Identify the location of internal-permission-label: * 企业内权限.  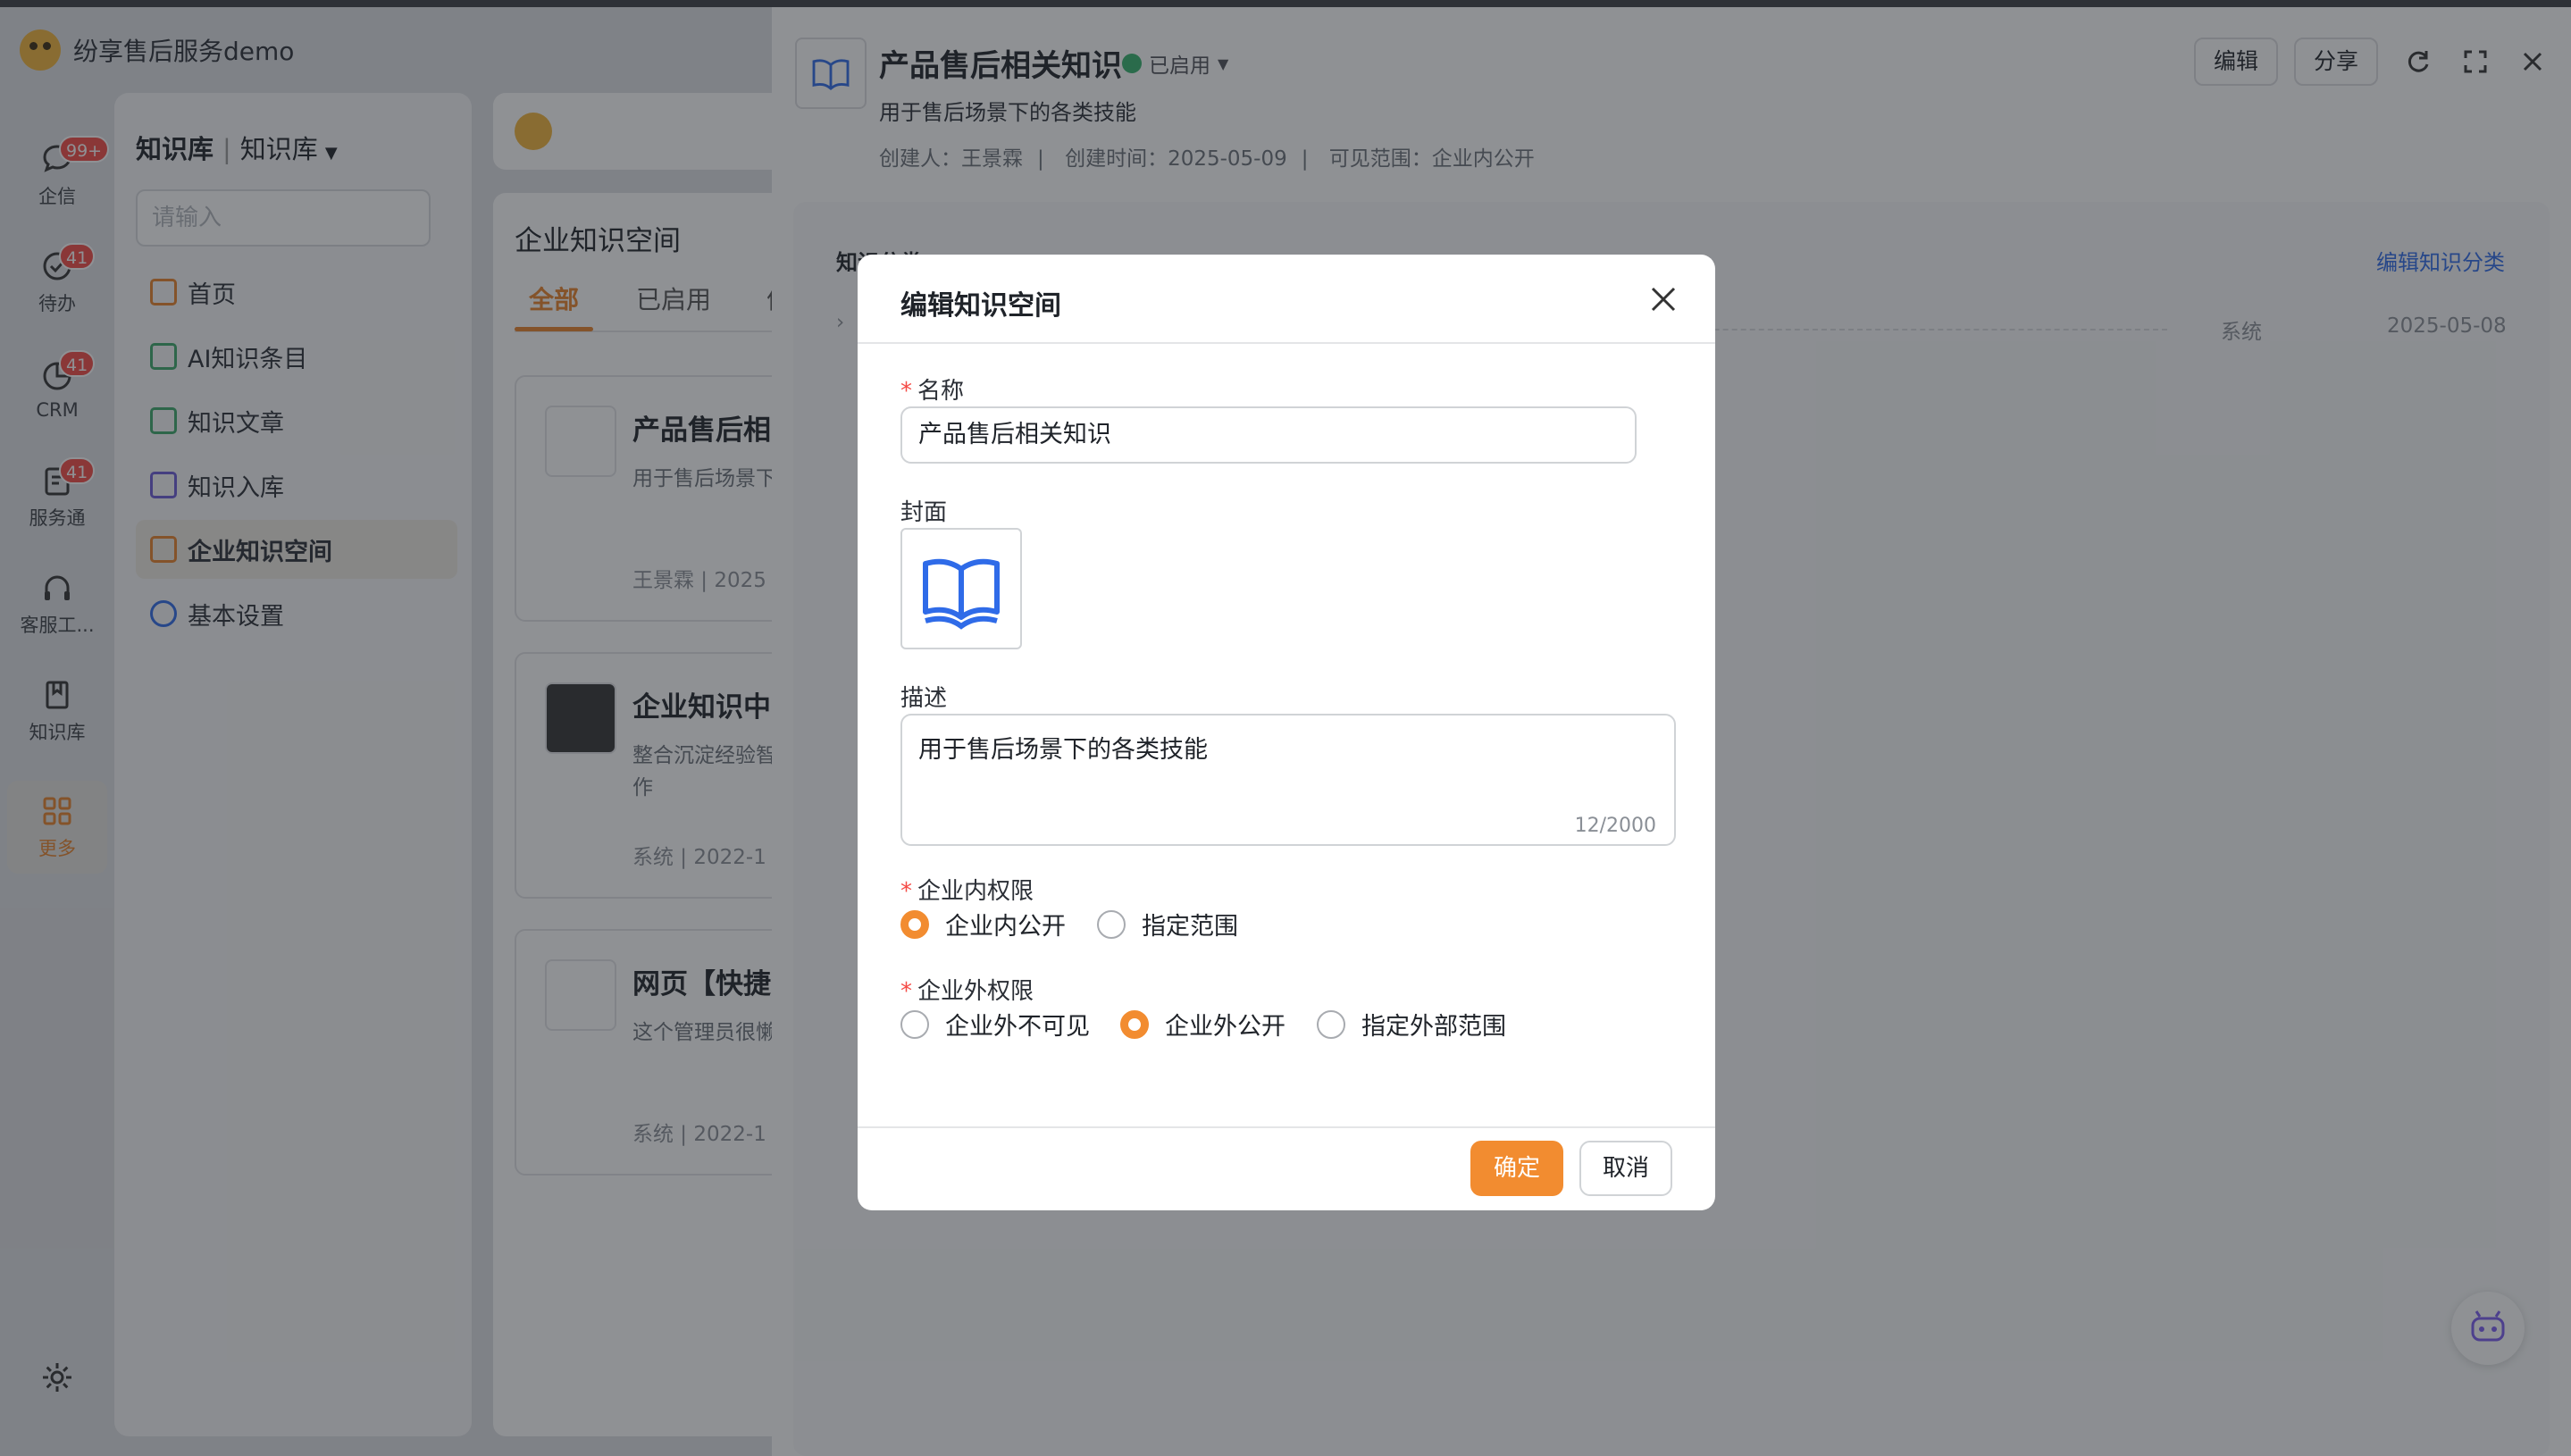
(967, 891).